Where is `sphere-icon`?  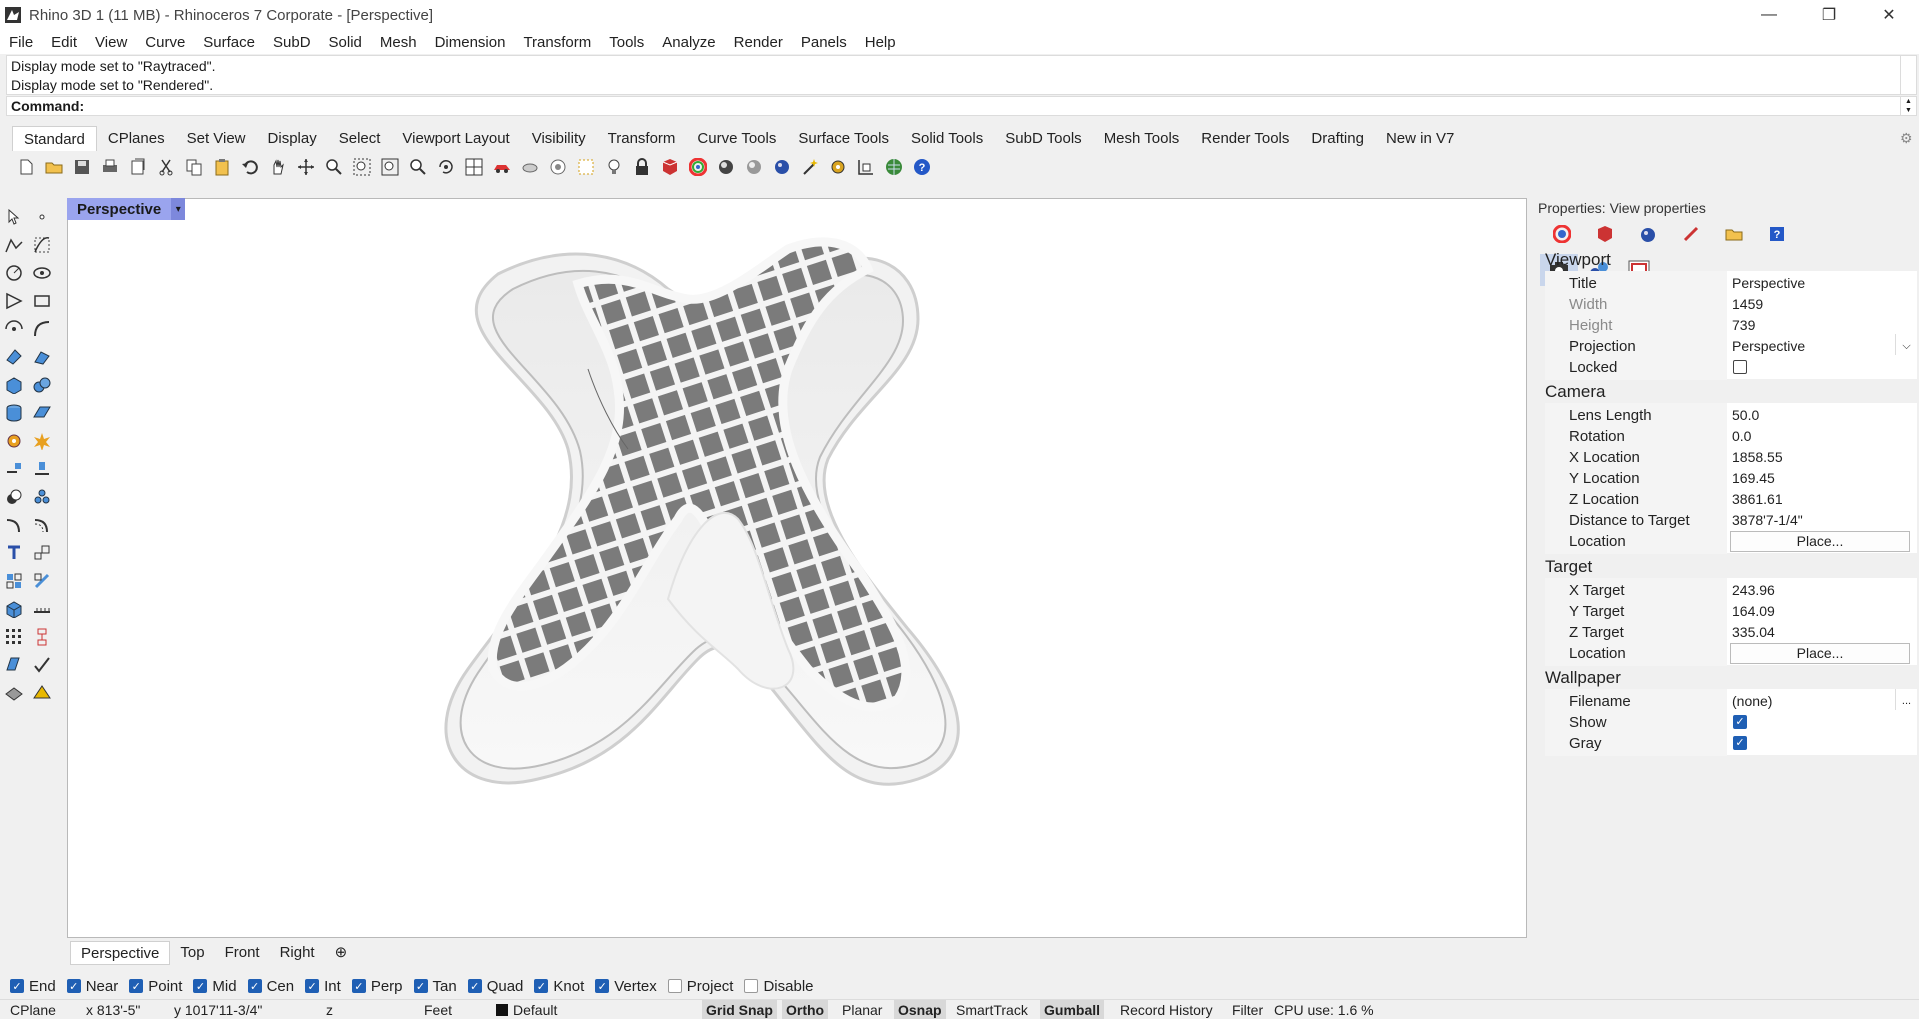
sphere-icon is located at coordinates (42, 385).